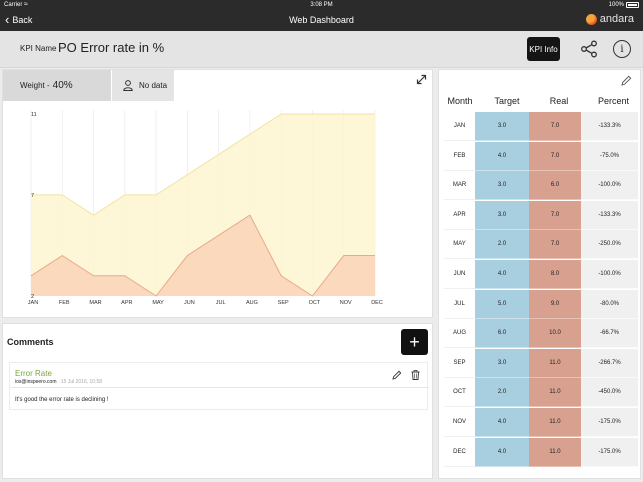  What do you see at coordinates (81, 382) in the screenshot?
I see `comment-date: 15 Jul 2016, 10:58` at bounding box center [81, 382].